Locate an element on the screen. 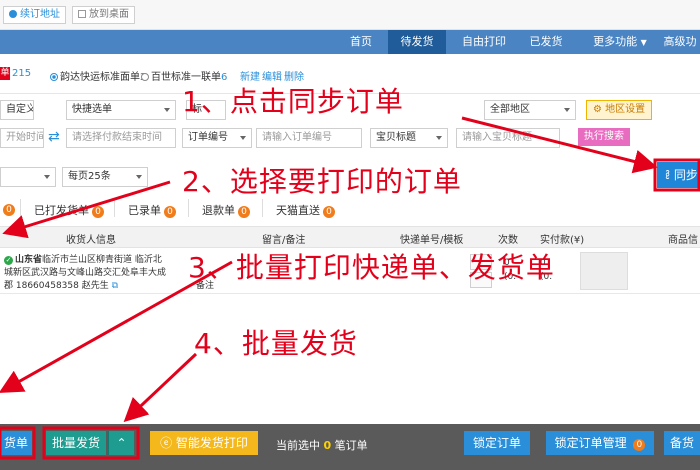  start-time-input: 开始时间 is located at coordinates (22, 138).